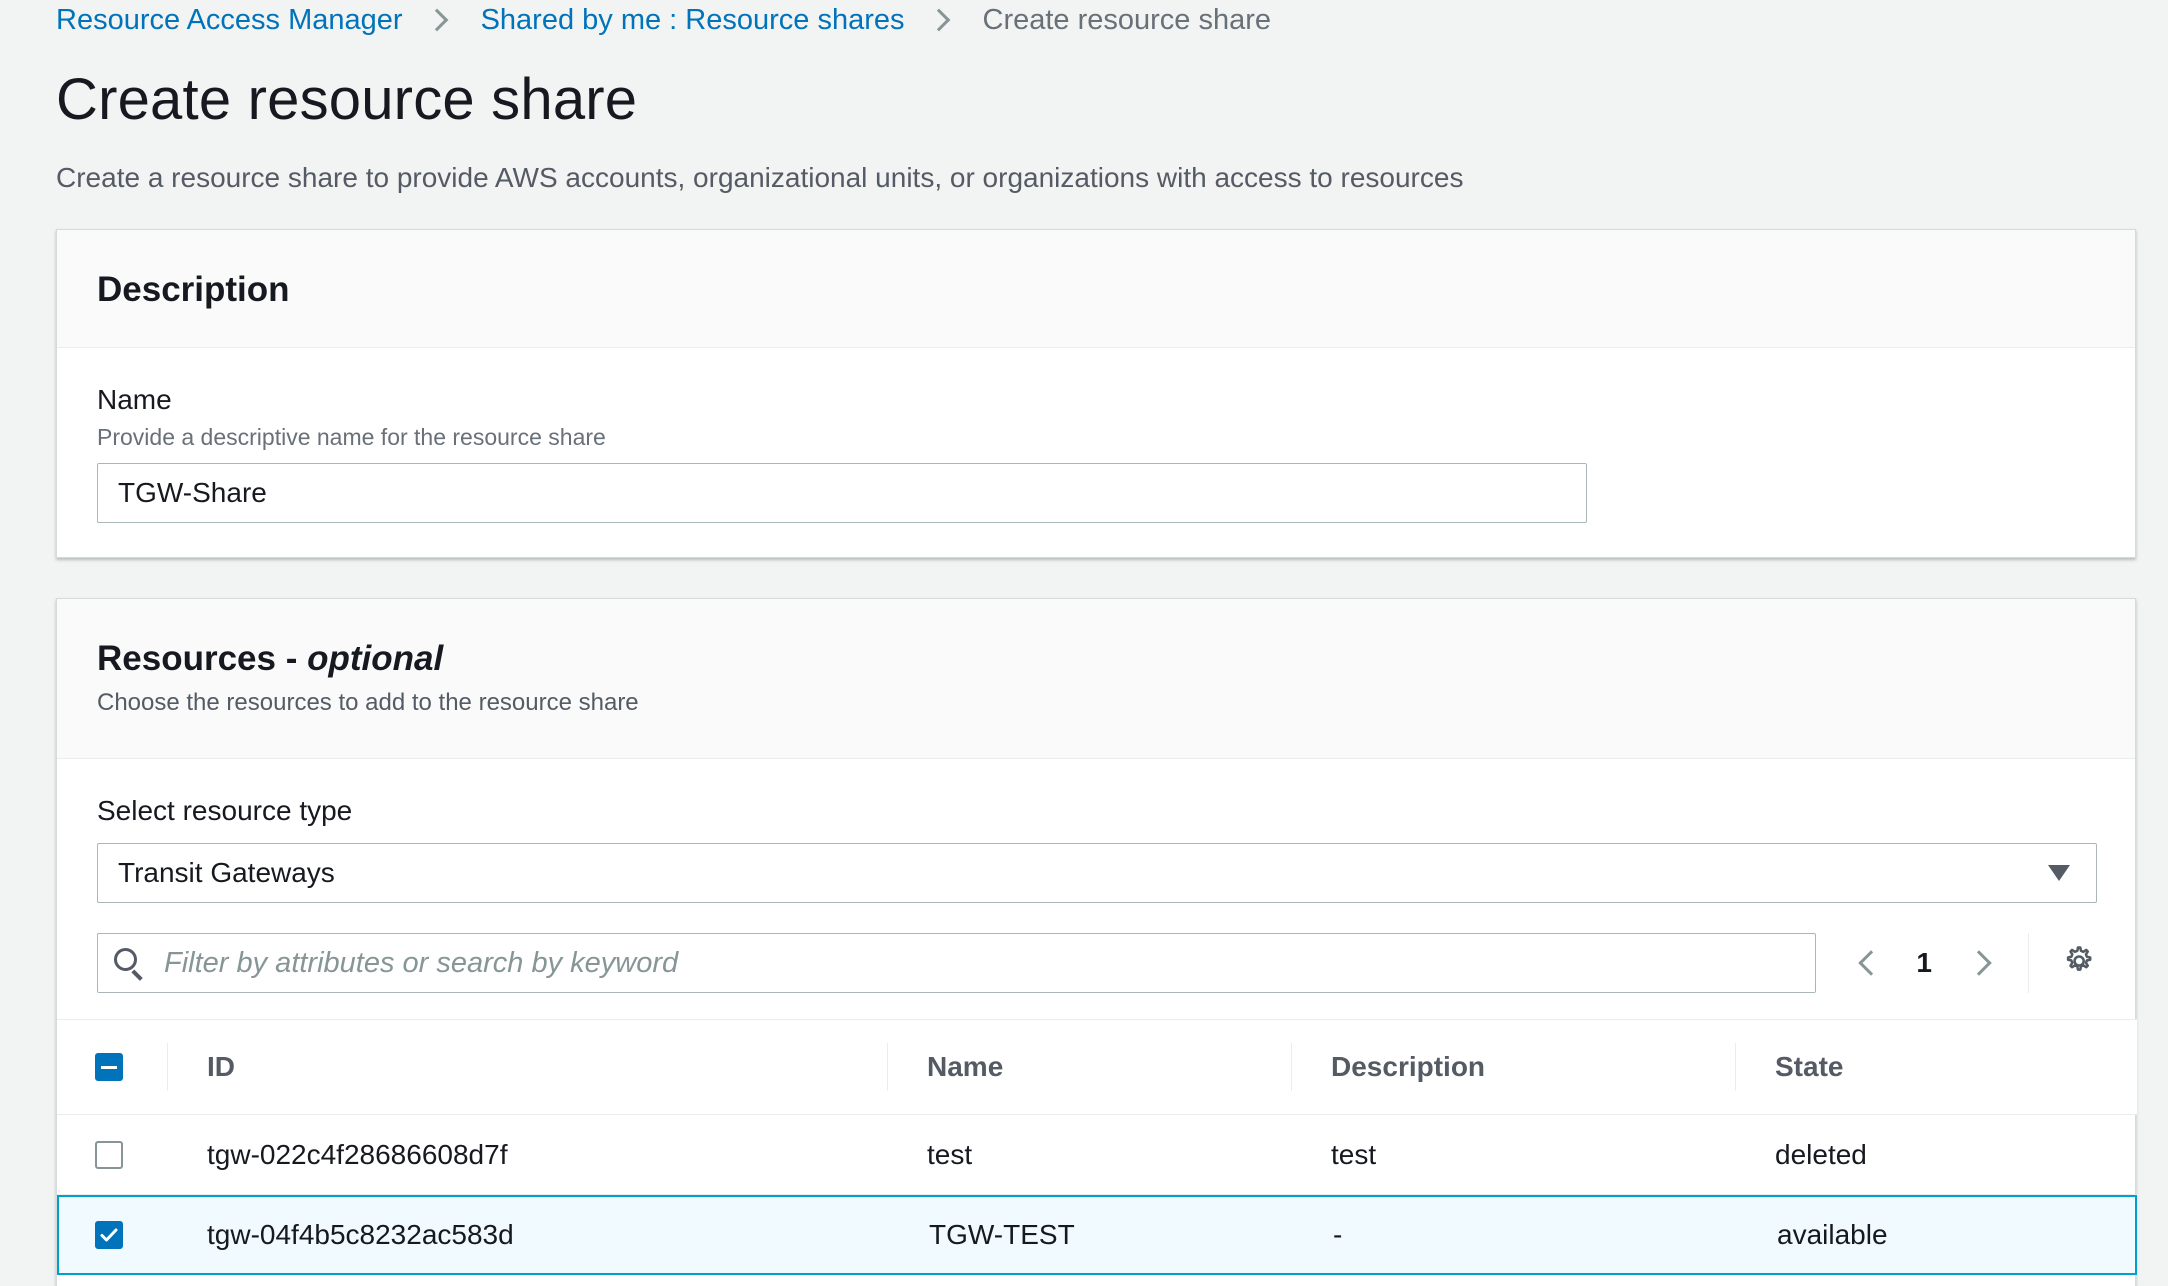  Describe the element at coordinates (1096, 289) in the screenshot. I see `description-panel-header: Description` at that location.